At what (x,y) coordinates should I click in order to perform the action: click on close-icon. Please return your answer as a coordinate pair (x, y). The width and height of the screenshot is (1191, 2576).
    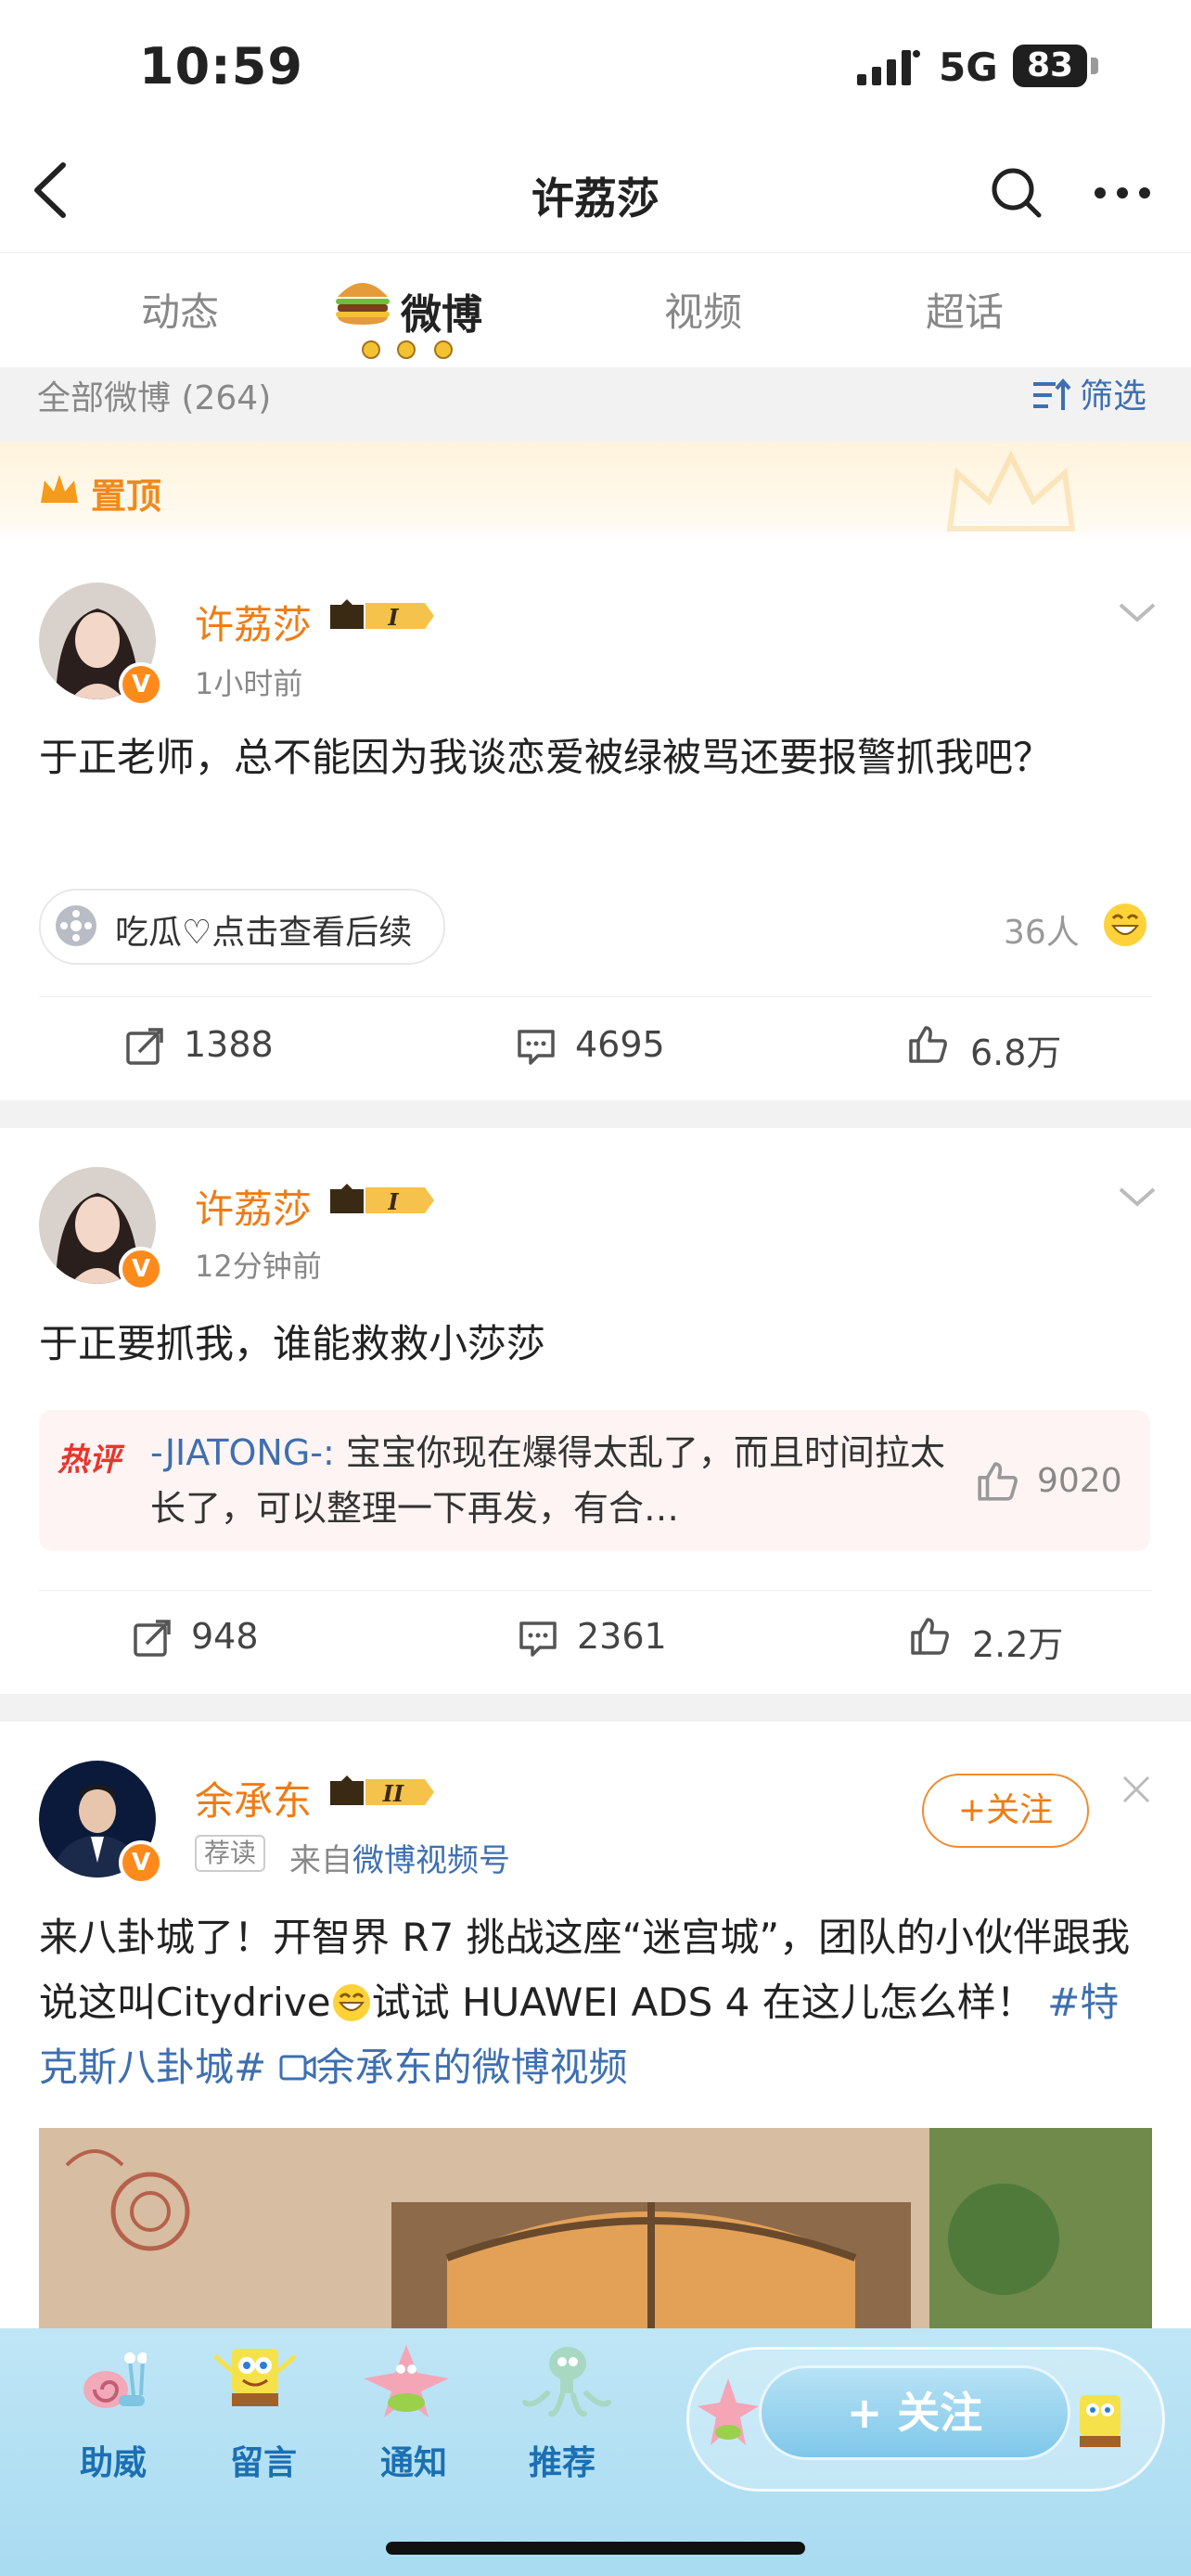
    Looking at the image, I should click on (1136, 1789).